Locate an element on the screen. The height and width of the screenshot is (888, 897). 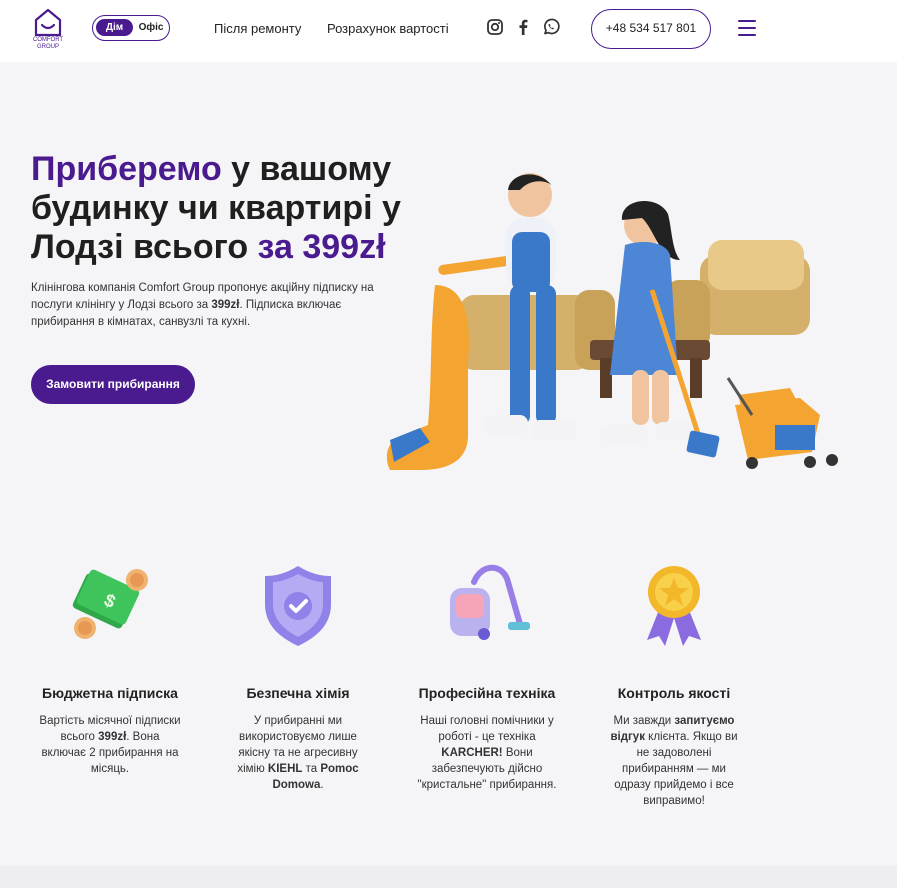
order-cleaning-button: Замовити прибирання is located at coordinates (113, 384).